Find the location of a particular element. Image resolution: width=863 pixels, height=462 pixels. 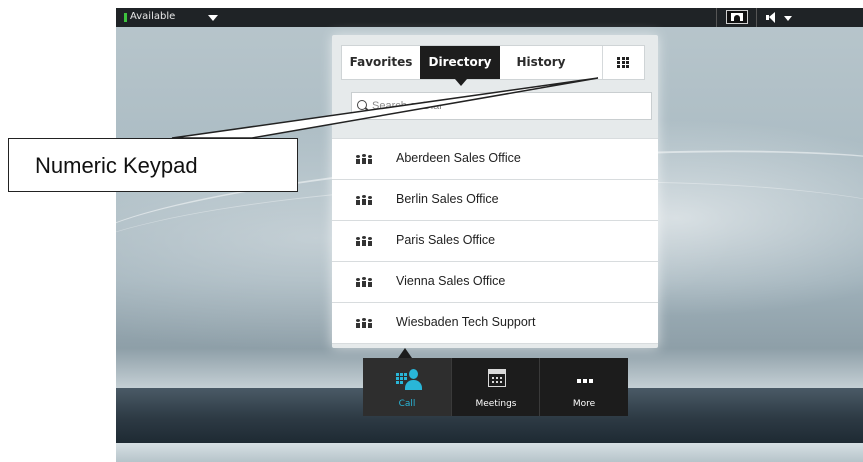

availability-label: Available is located at coordinates (152, 16).